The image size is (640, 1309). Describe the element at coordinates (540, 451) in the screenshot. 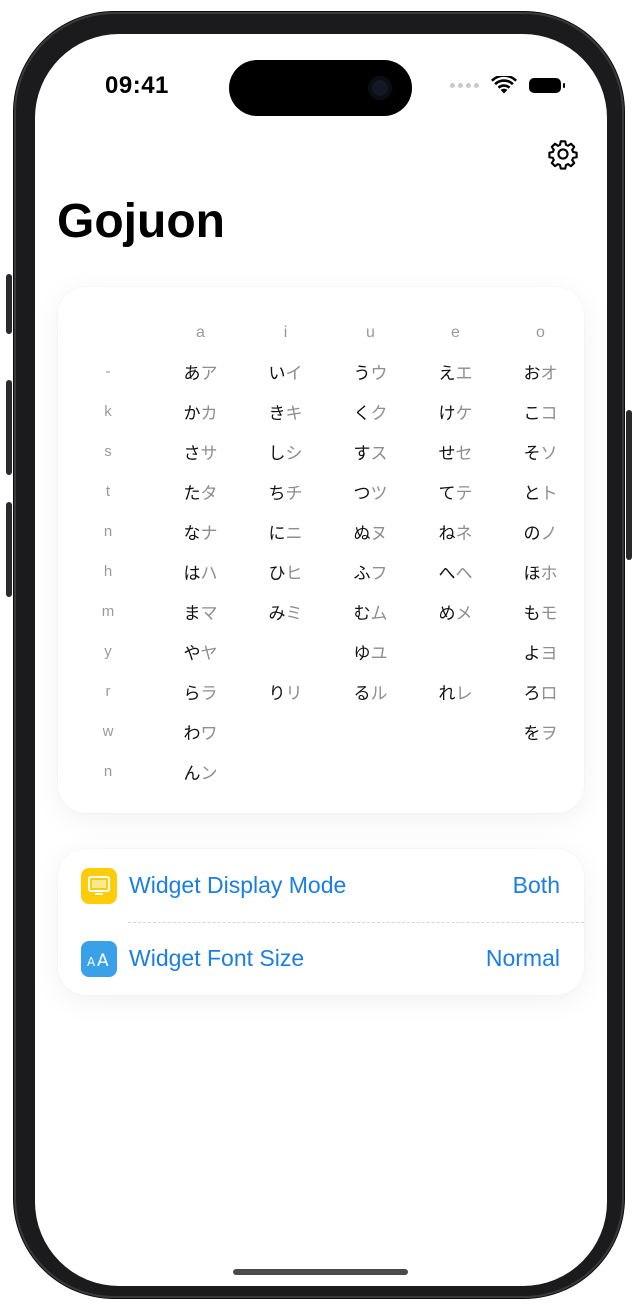

I see `kana-cell: そソ` at that location.